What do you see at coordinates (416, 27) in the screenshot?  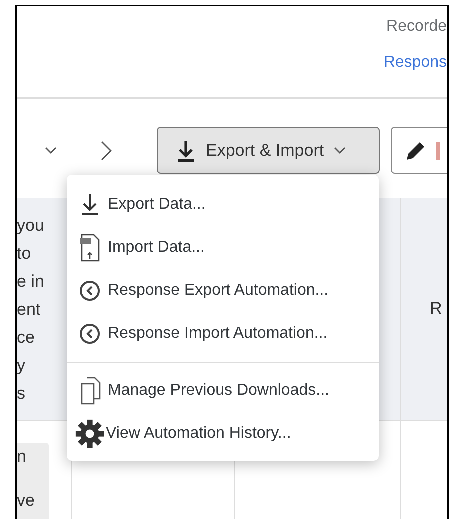 I see `recorded-label: Recorde` at bounding box center [416, 27].